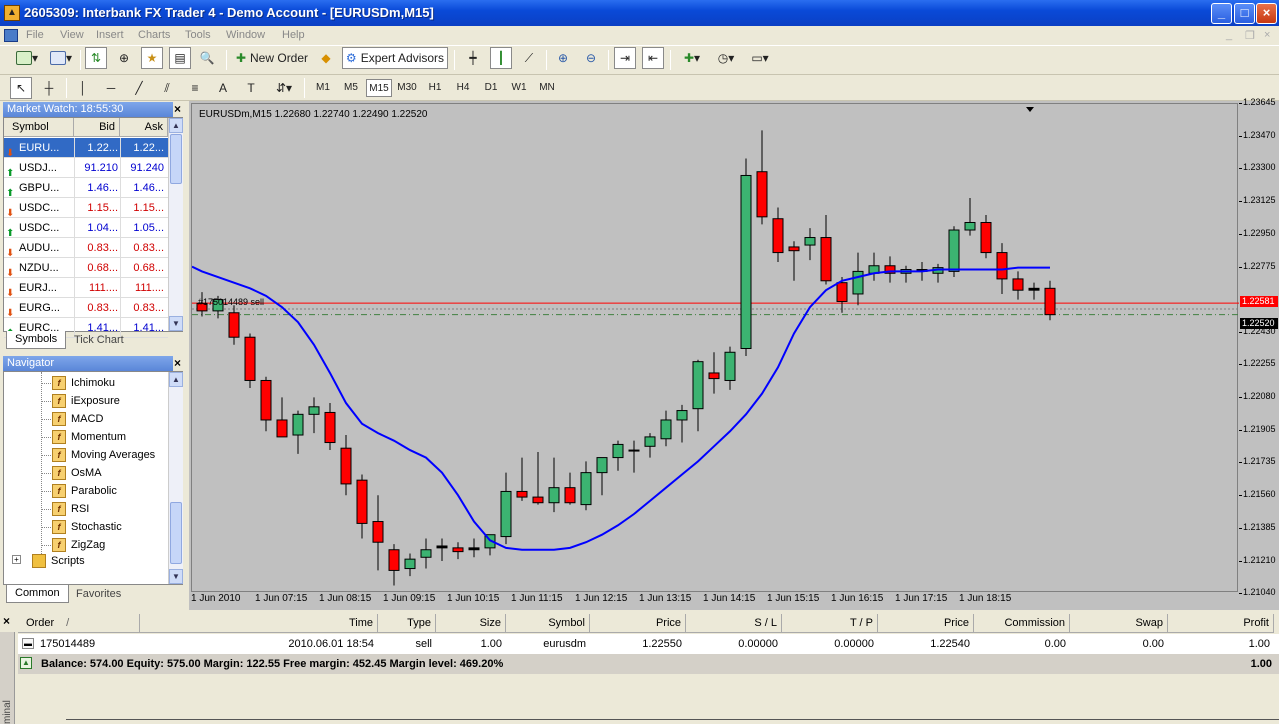  Describe the element at coordinates (1266, 13) in the screenshot. I see `close-button: ×` at that location.